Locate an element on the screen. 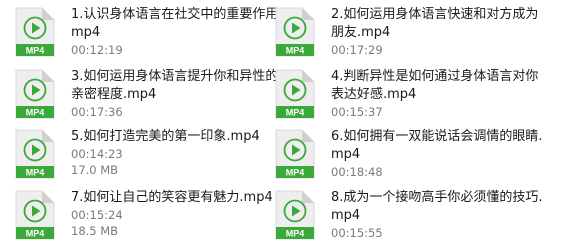 The width and height of the screenshot is (567, 252). file-item-7: MP4 7.如何让自己的笑容更有魅力.mp4 00:15:24 18.5 MB is located at coordinates (149, 220).